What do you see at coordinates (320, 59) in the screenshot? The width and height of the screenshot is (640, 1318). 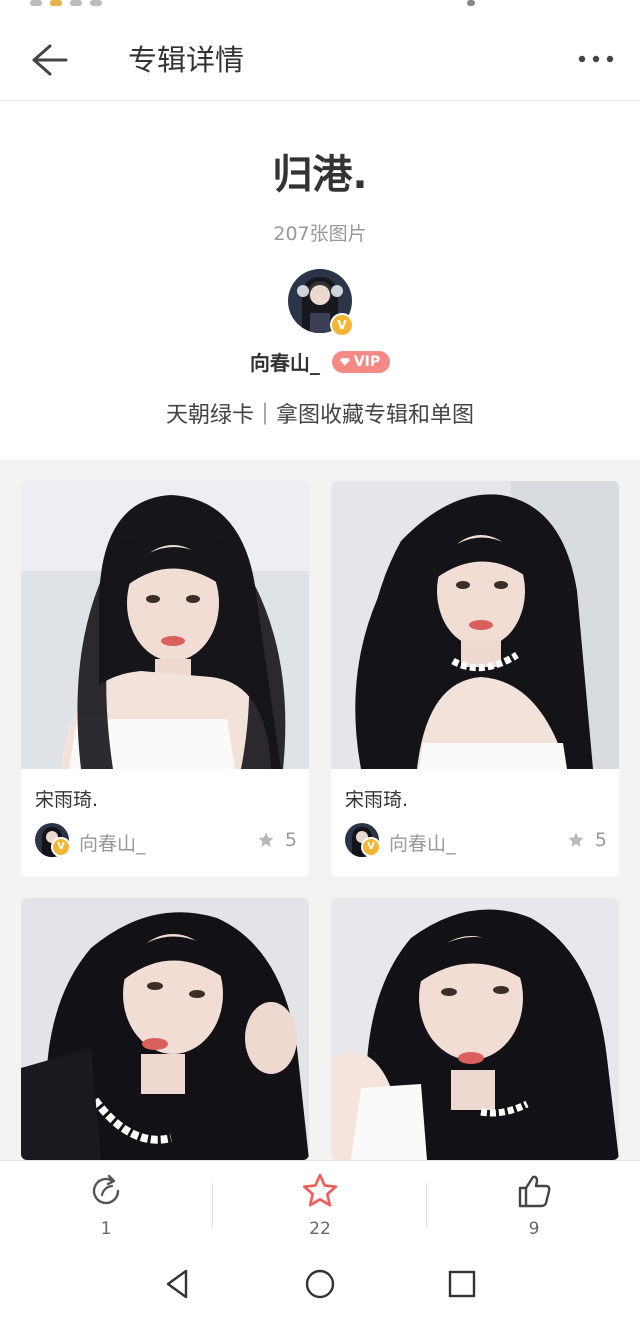 I see `top-bar: 专辑详情` at bounding box center [320, 59].